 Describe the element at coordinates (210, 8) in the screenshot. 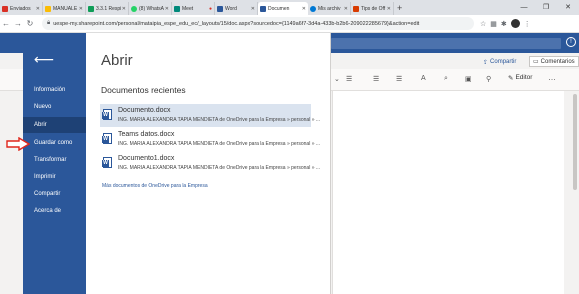

I see `record-icon: ●` at that location.